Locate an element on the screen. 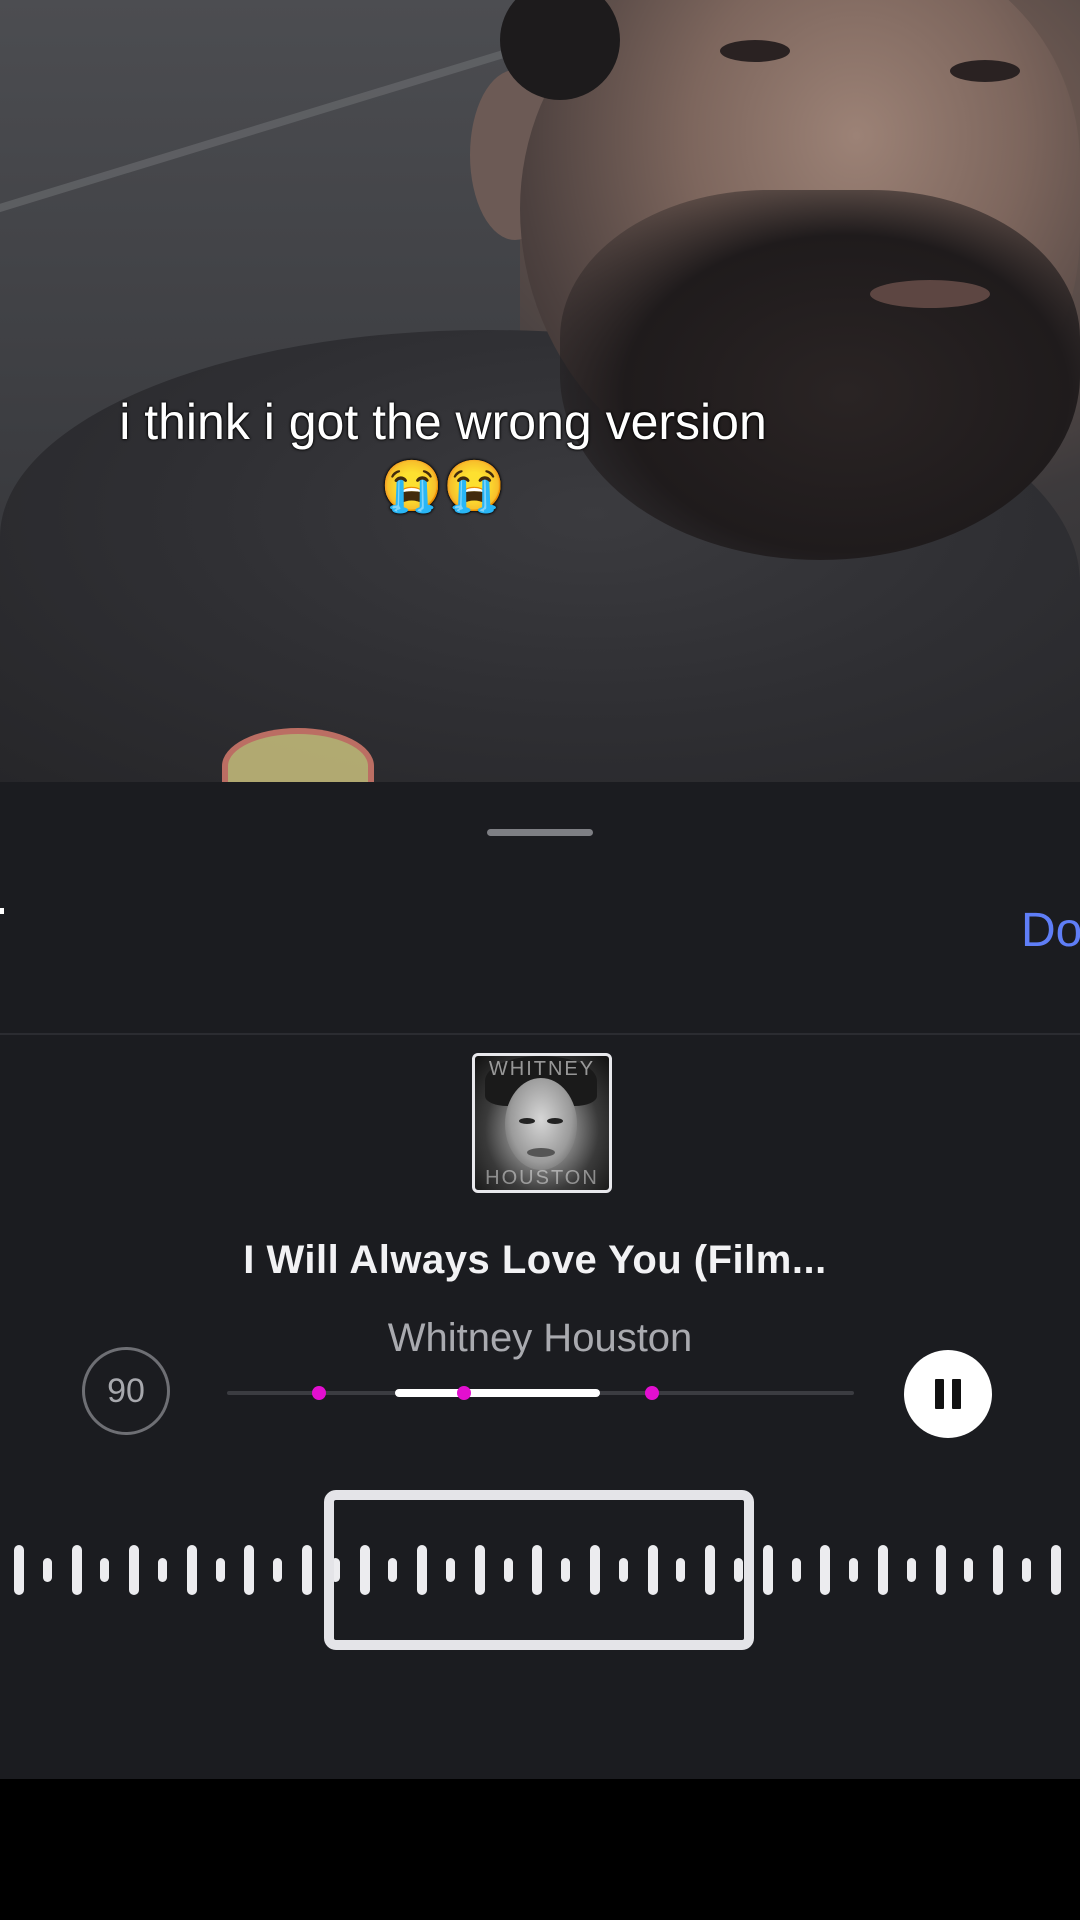  clip-selection-window is located at coordinates (539, 1570).